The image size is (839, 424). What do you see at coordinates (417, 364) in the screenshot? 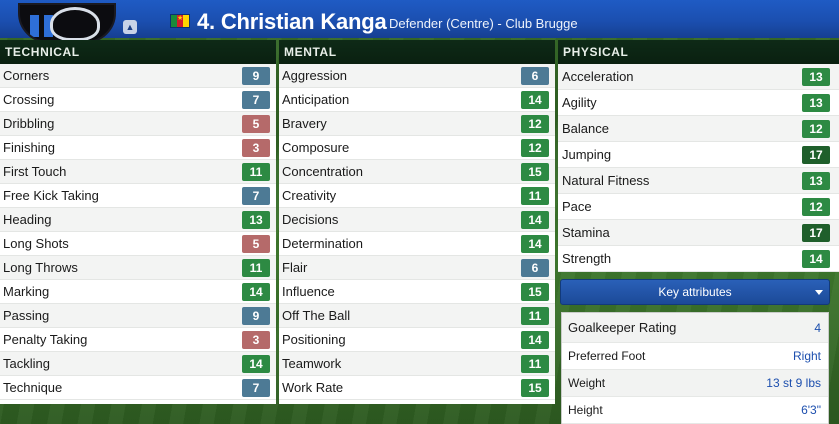
I see `attribute-row: Teamwork 11` at bounding box center [417, 364].